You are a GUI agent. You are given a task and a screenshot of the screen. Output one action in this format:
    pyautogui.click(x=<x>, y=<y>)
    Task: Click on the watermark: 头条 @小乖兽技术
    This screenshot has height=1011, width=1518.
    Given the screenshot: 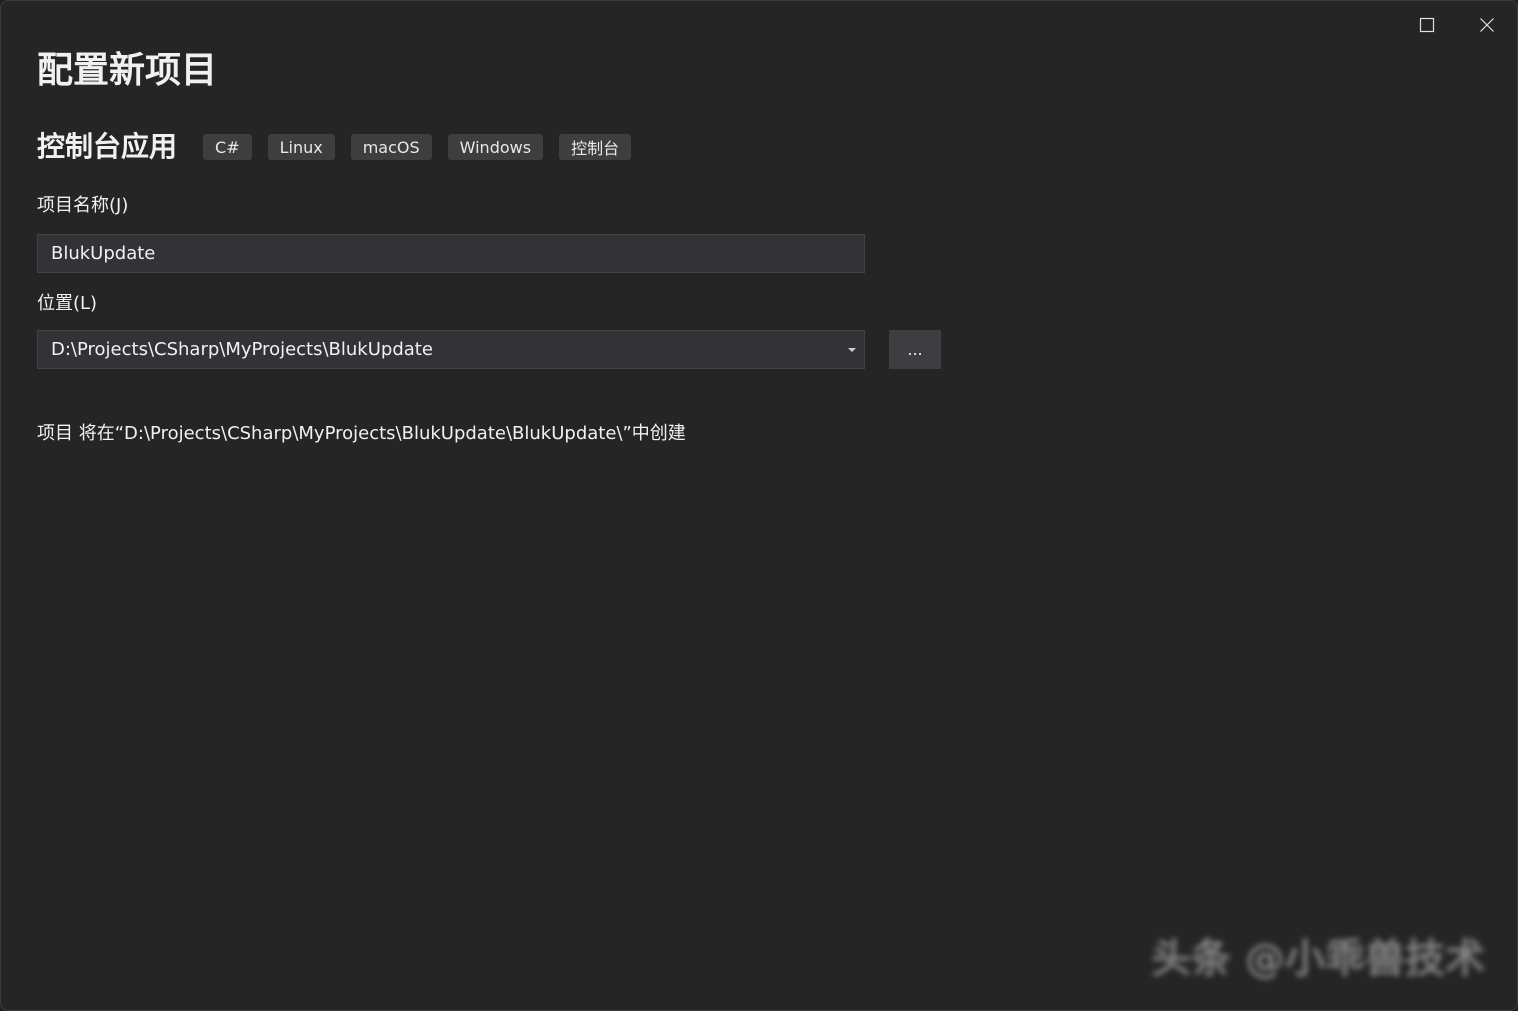 What is the action you would take?
    pyautogui.click(x=1318, y=959)
    